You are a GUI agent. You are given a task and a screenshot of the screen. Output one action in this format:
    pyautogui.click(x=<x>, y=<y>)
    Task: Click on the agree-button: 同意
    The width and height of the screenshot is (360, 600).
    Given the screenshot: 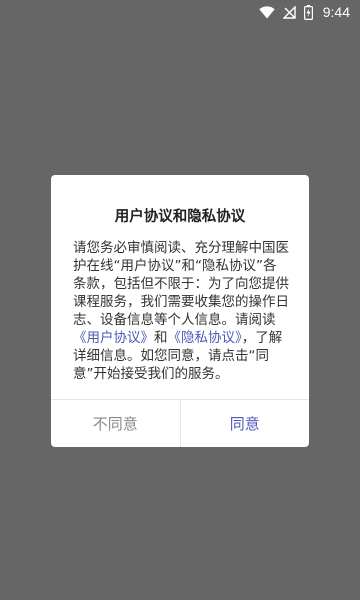 What is the action you would take?
    pyautogui.click(x=245, y=423)
    